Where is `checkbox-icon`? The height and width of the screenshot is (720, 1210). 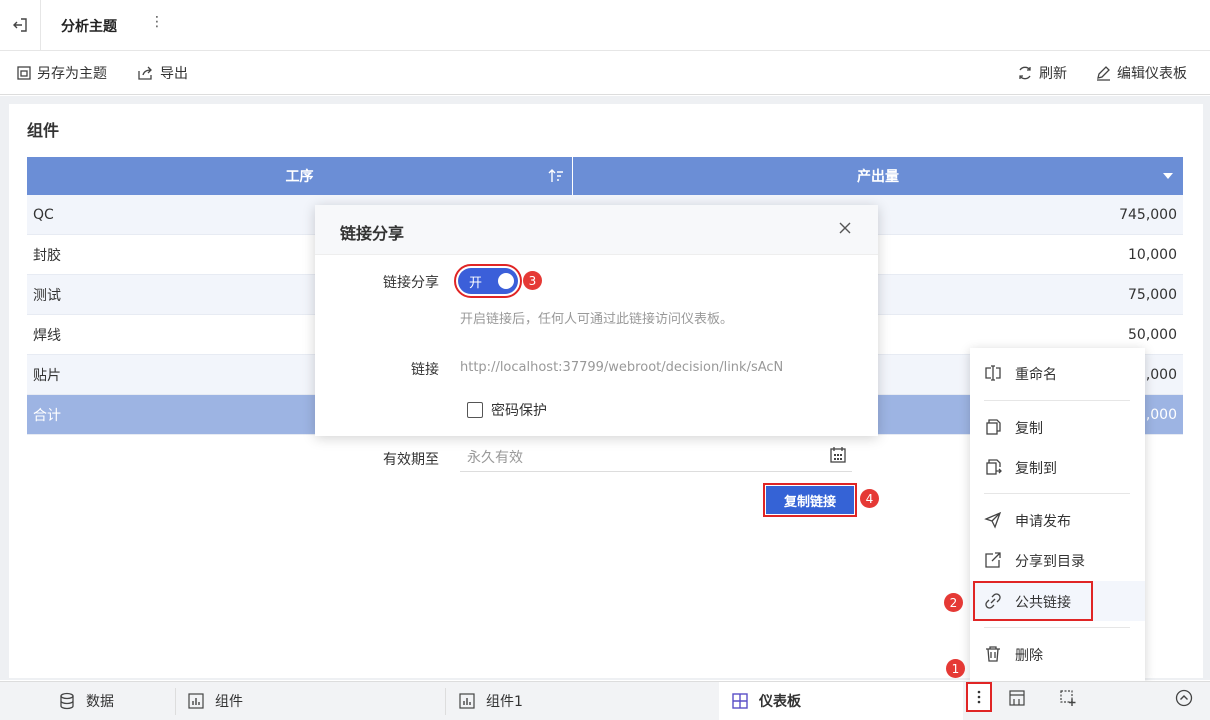 checkbox-icon is located at coordinates (475, 410).